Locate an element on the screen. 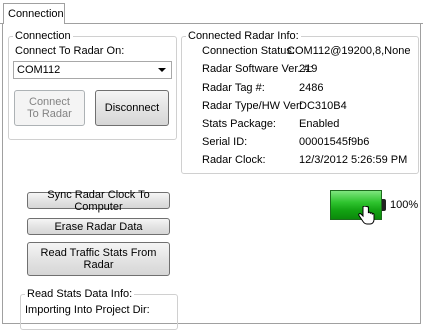 The width and height of the screenshot is (423, 330). read-stats-button: Read Traffic Stats From Radar is located at coordinates (98, 259).